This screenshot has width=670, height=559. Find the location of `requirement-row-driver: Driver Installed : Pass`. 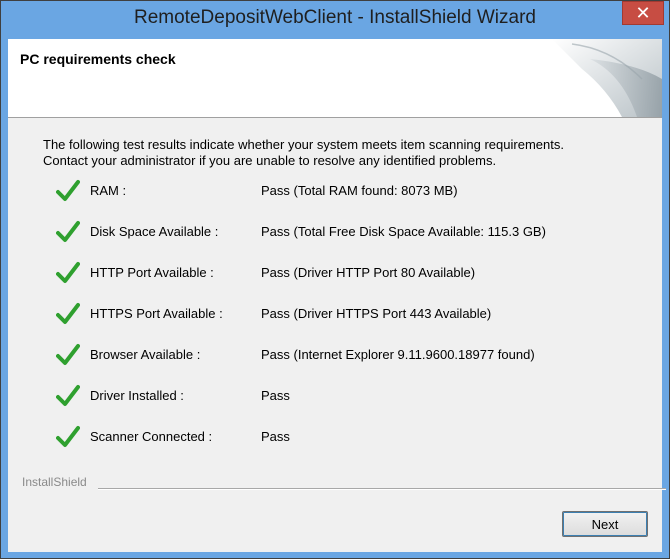

requirement-row-driver: Driver Installed : Pass is located at coordinates (346, 402).